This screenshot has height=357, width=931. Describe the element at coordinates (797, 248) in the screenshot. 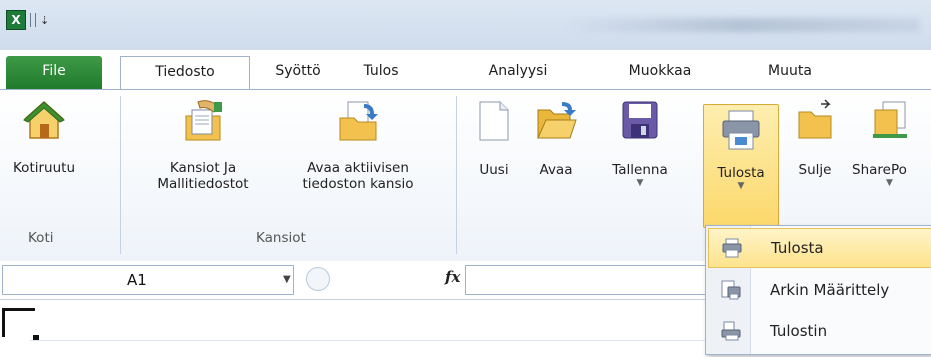

I see `menu-item-label: Tulosta` at that location.